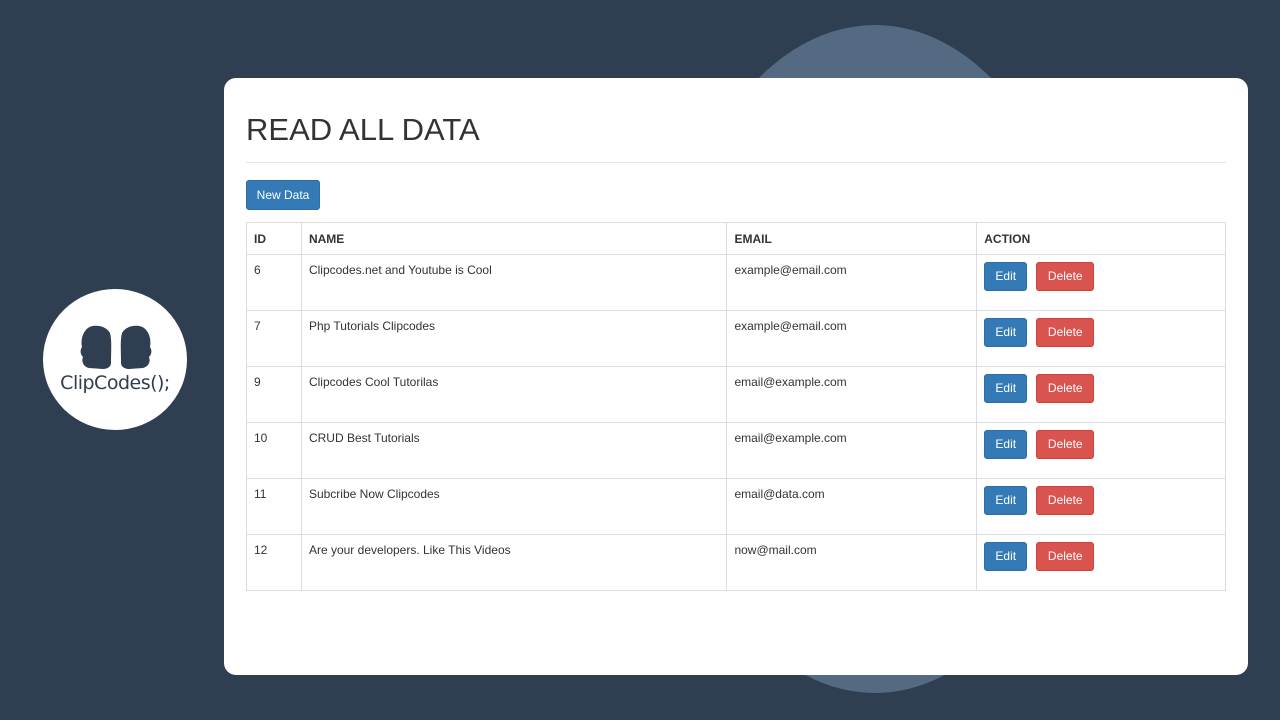 The image size is (1280, 720). What do you see at coordinates (274, 506) in the screenshot?
I see `cell-id: 11` at bounding box center [274, 506].